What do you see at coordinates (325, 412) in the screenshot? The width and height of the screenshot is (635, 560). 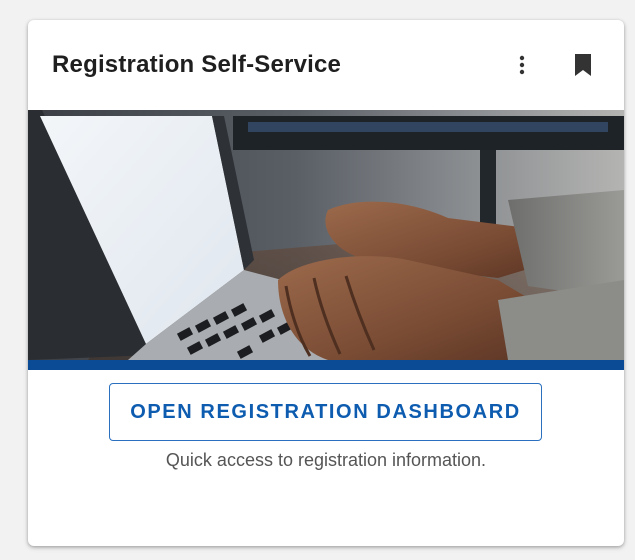 I see `open-registration-dashboard-button: OPEN REGISTRATION DASHBOARD` at bounding box center [325, 412].